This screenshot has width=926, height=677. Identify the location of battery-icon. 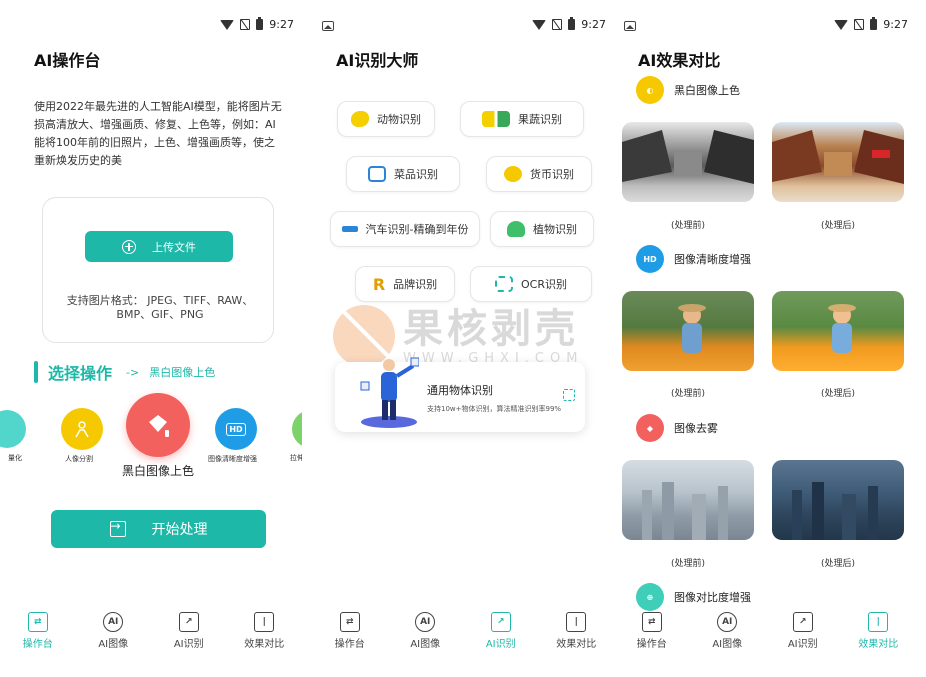
(260, 23).